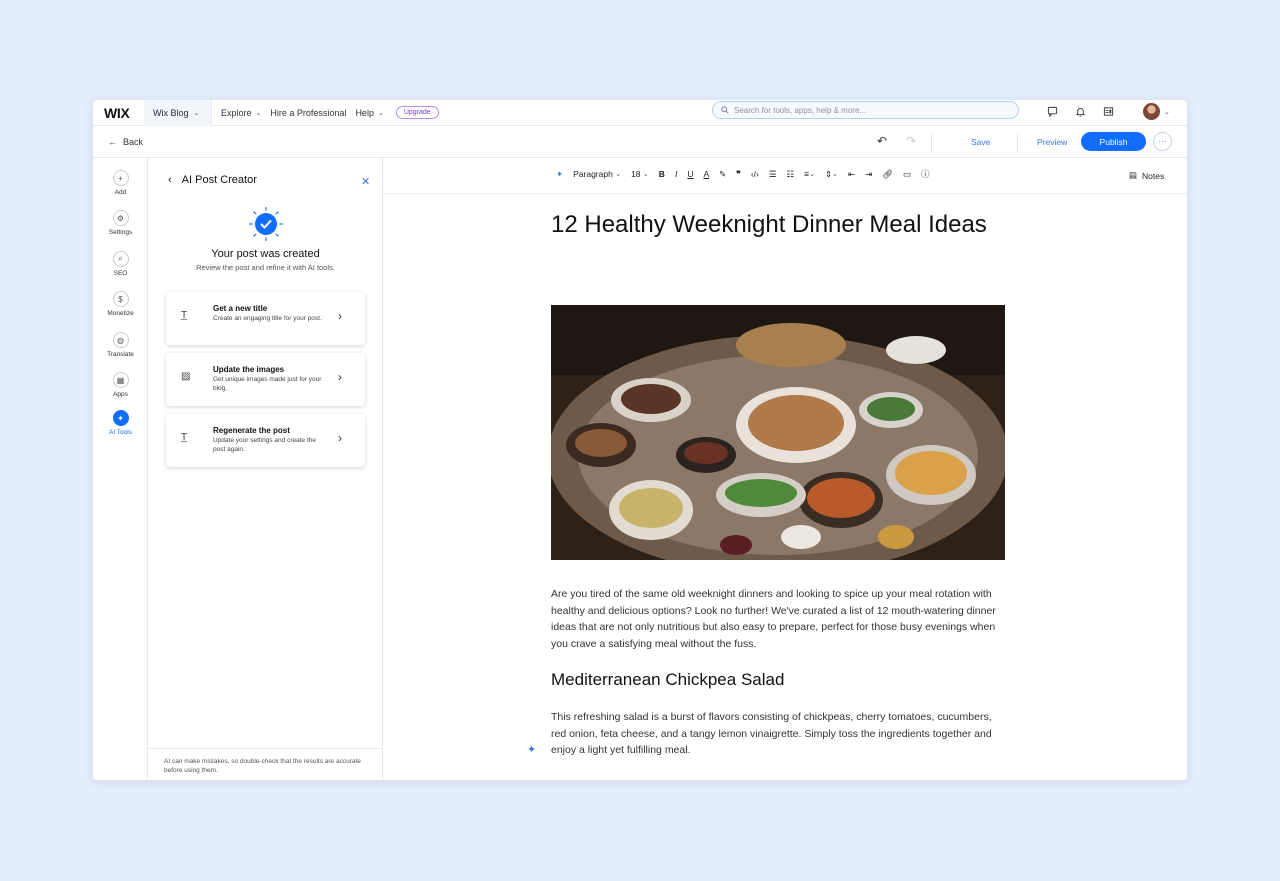 The width and height of the screenshot is (1280, 881). What do you see at coordinates (120, 345) in the screenshot?
I see `rail-item-translate: ◍ Translate` at bounding box center [120, 345].